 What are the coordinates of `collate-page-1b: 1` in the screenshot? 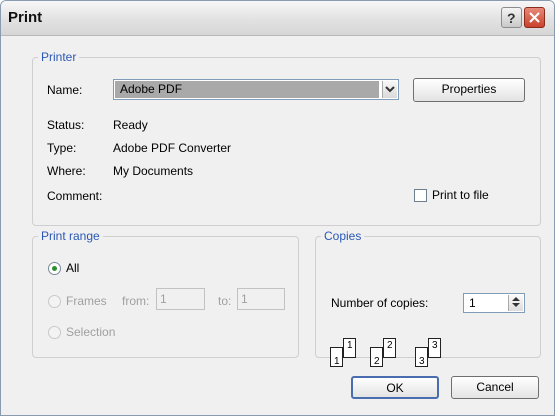 It's located at (349, 348).